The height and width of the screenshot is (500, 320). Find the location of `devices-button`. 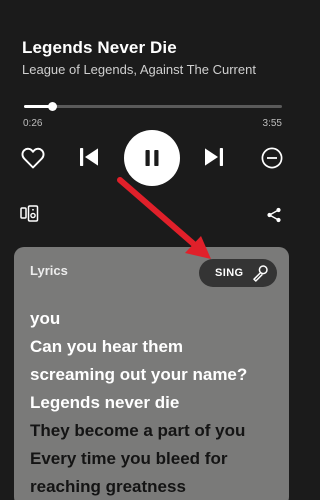

devices-button is located at coordinates (30, 214).